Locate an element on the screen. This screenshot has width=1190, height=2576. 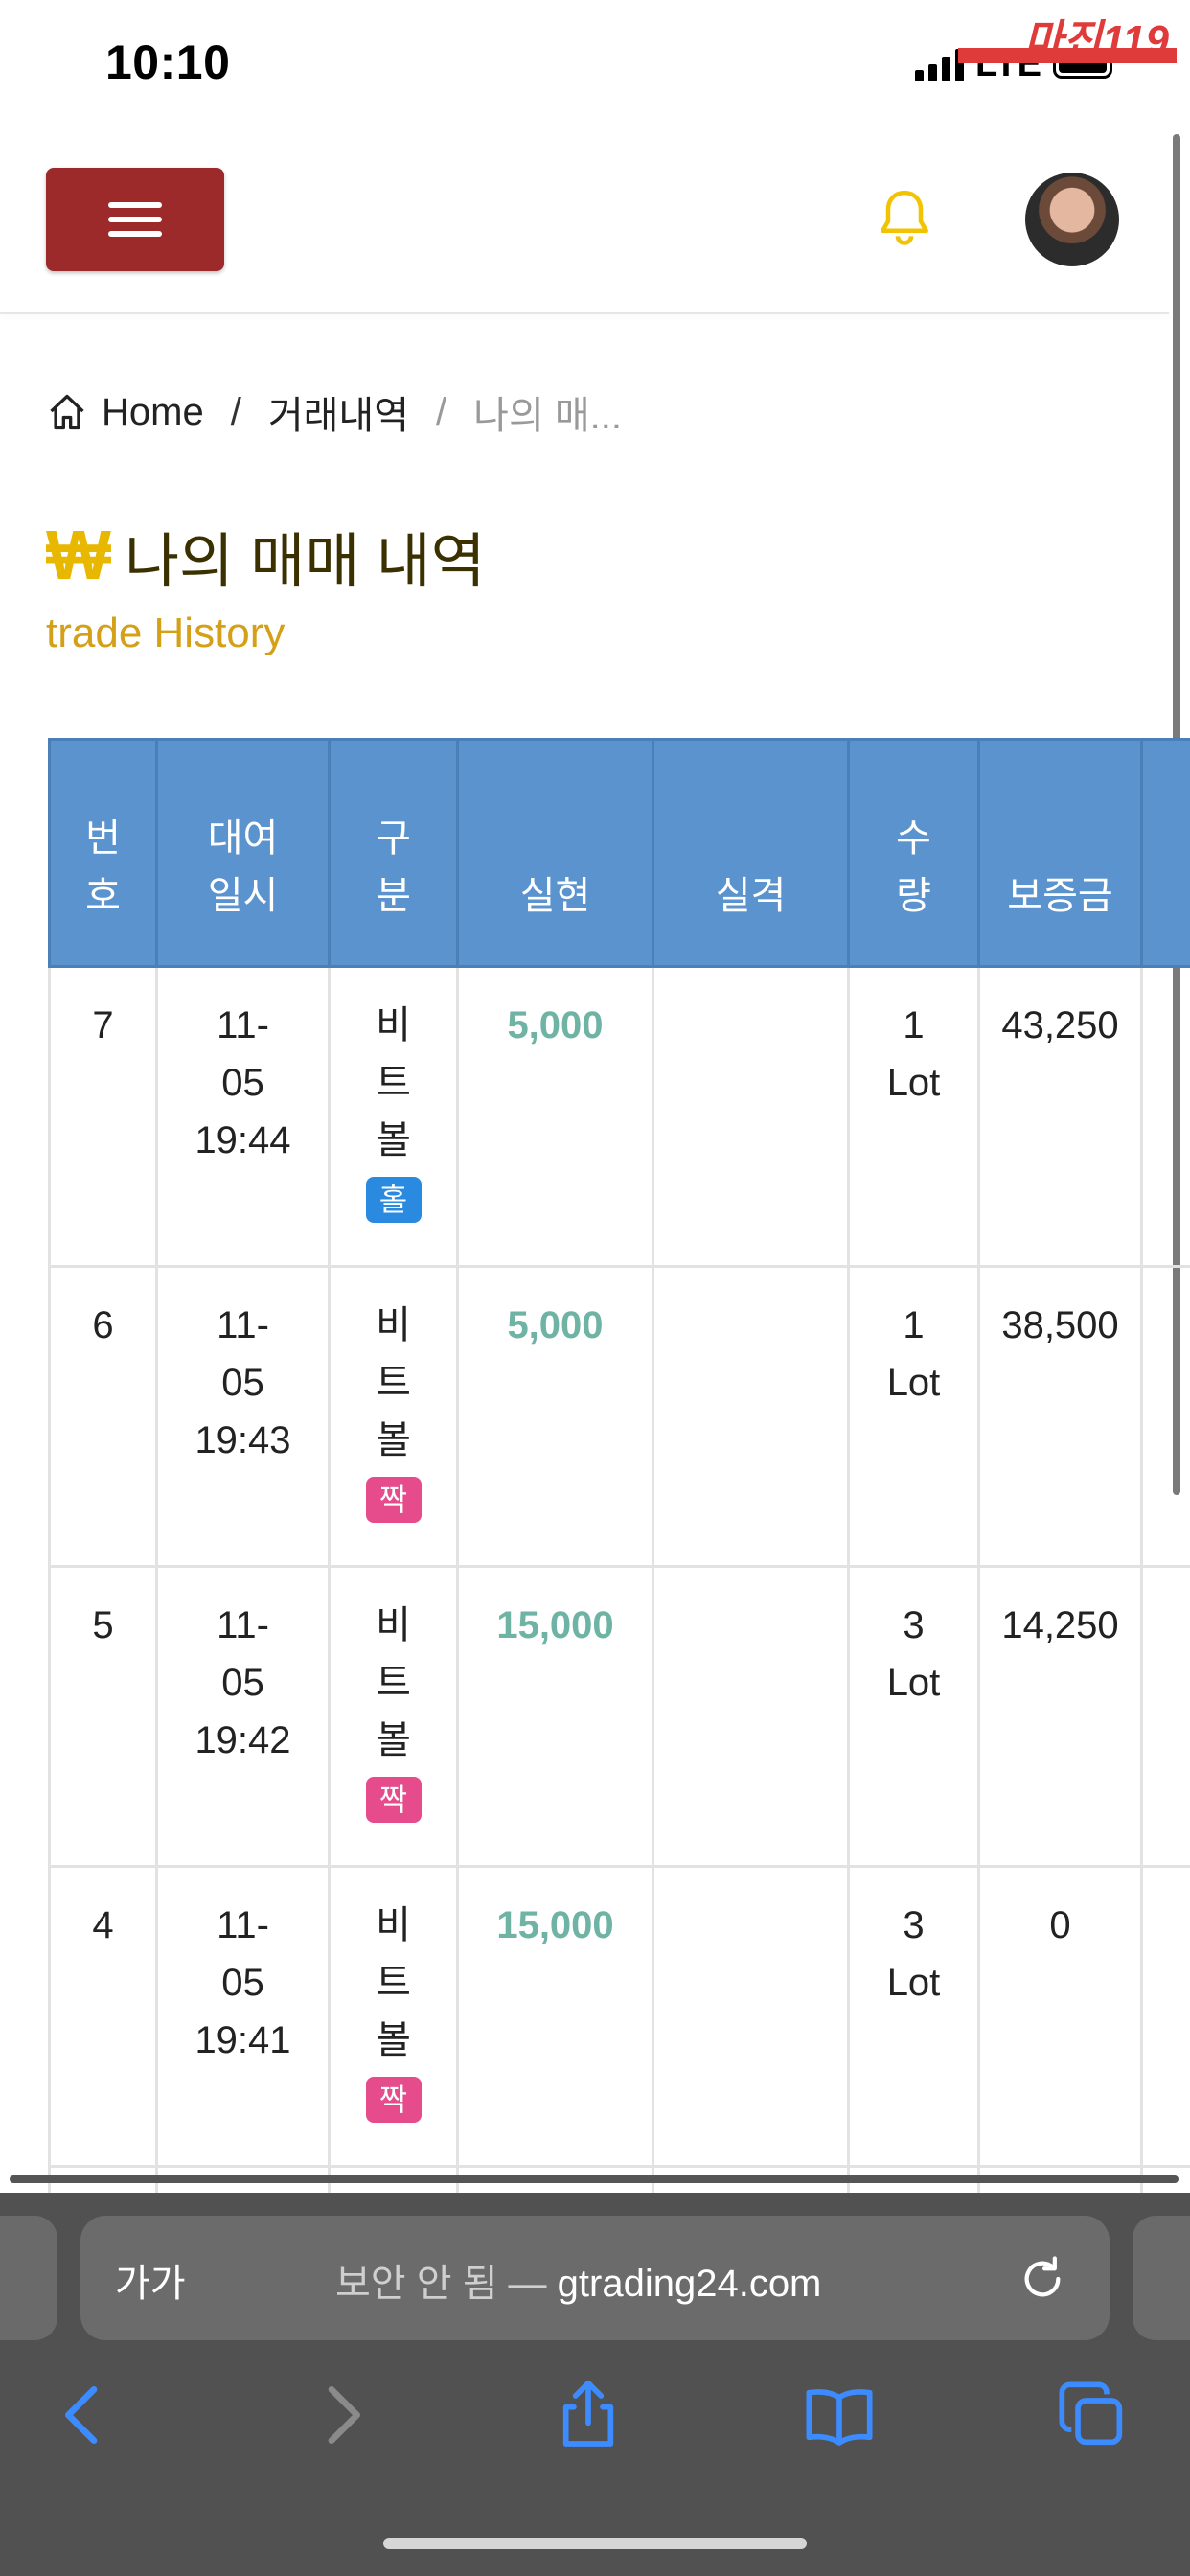
cell-no: 4 is located at coordinates (103, 2016).